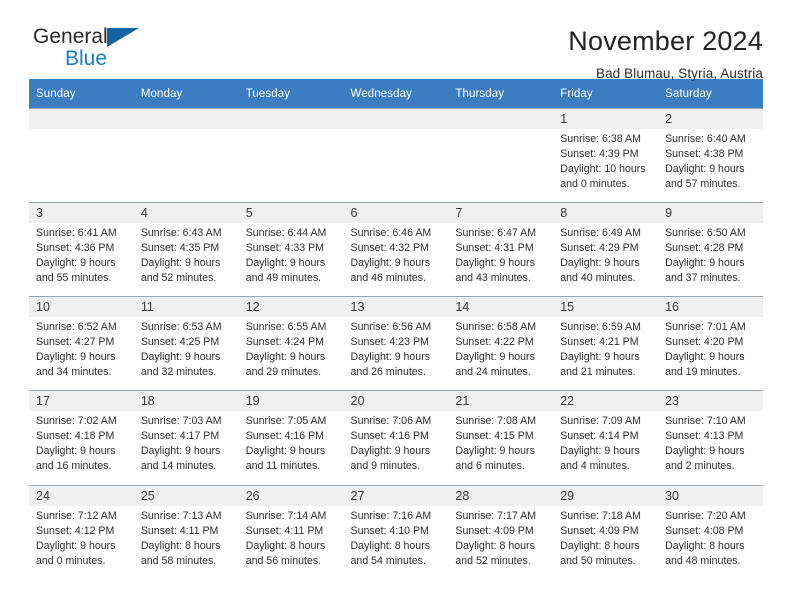 This screenshot has width=792, height=612. I want to click on day-number: 18, so click(186, 401).